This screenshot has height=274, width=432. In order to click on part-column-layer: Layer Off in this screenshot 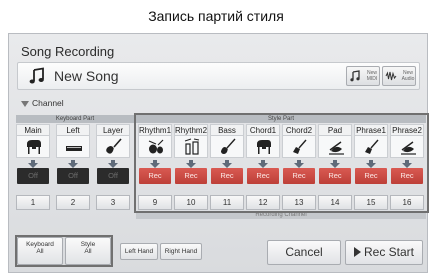, I will do `click(113, 157)`.